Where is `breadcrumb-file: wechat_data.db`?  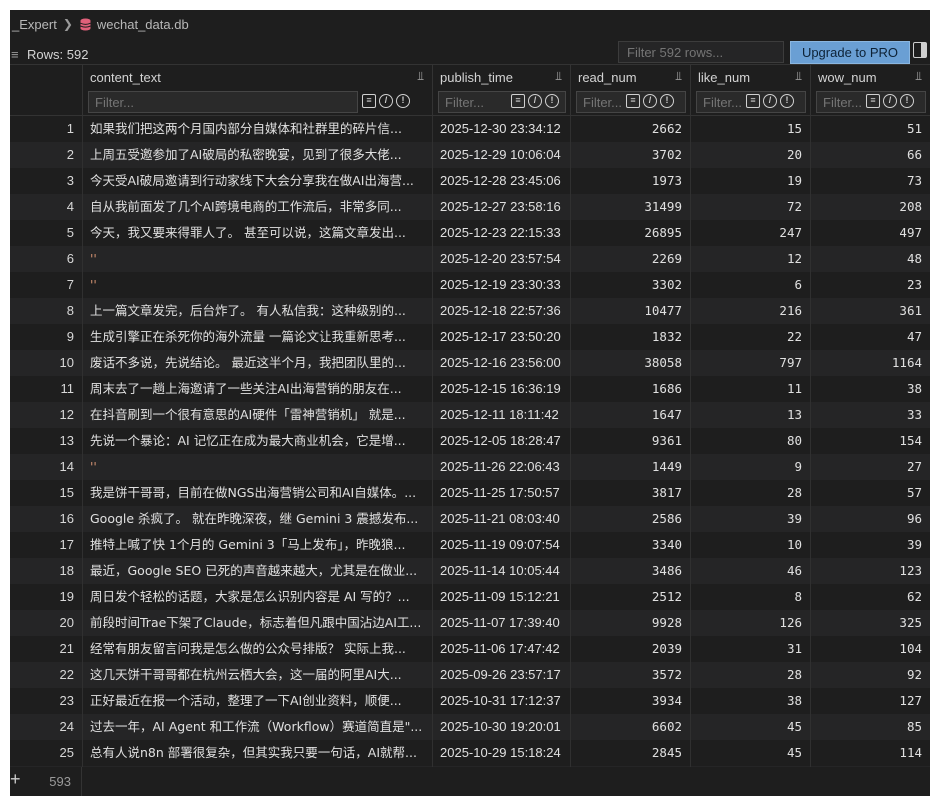
breadcrumb-file: wechat_data.db is located at coordinates (143, 24).